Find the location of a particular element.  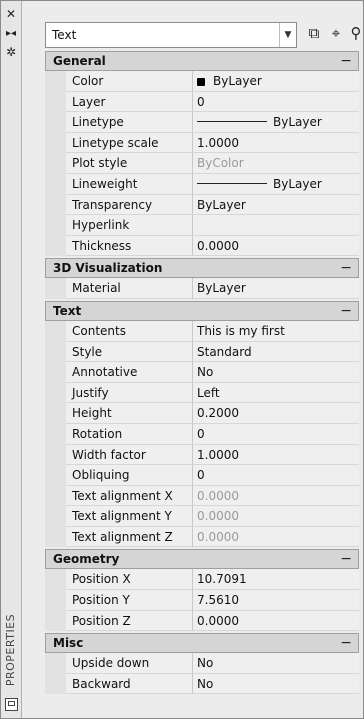

property-row: Position X 10.7091 is located at coordinates (202, 580).